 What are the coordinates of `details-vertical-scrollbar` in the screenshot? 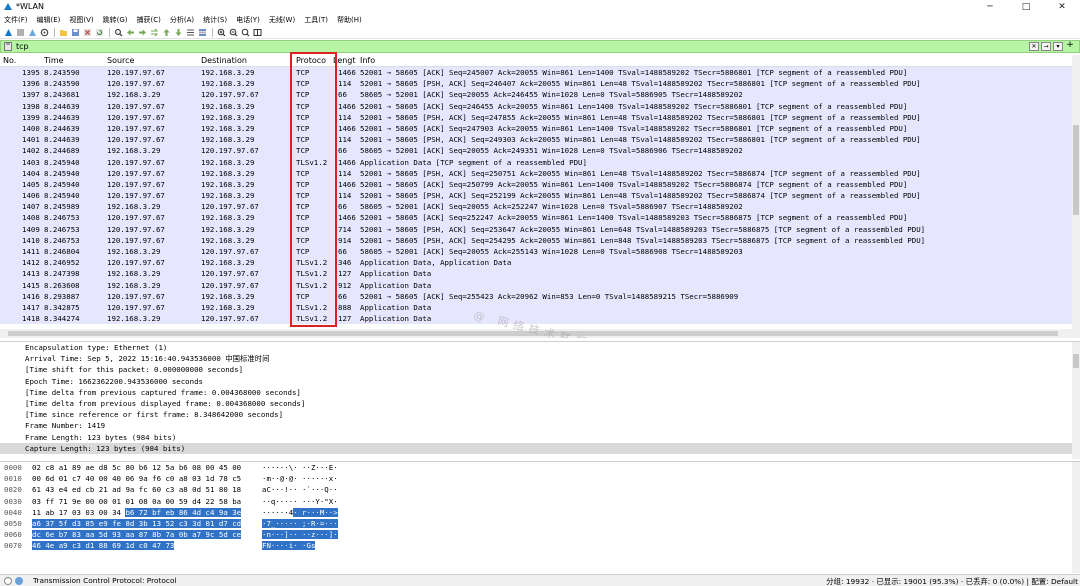 It's located at (1076, 400).